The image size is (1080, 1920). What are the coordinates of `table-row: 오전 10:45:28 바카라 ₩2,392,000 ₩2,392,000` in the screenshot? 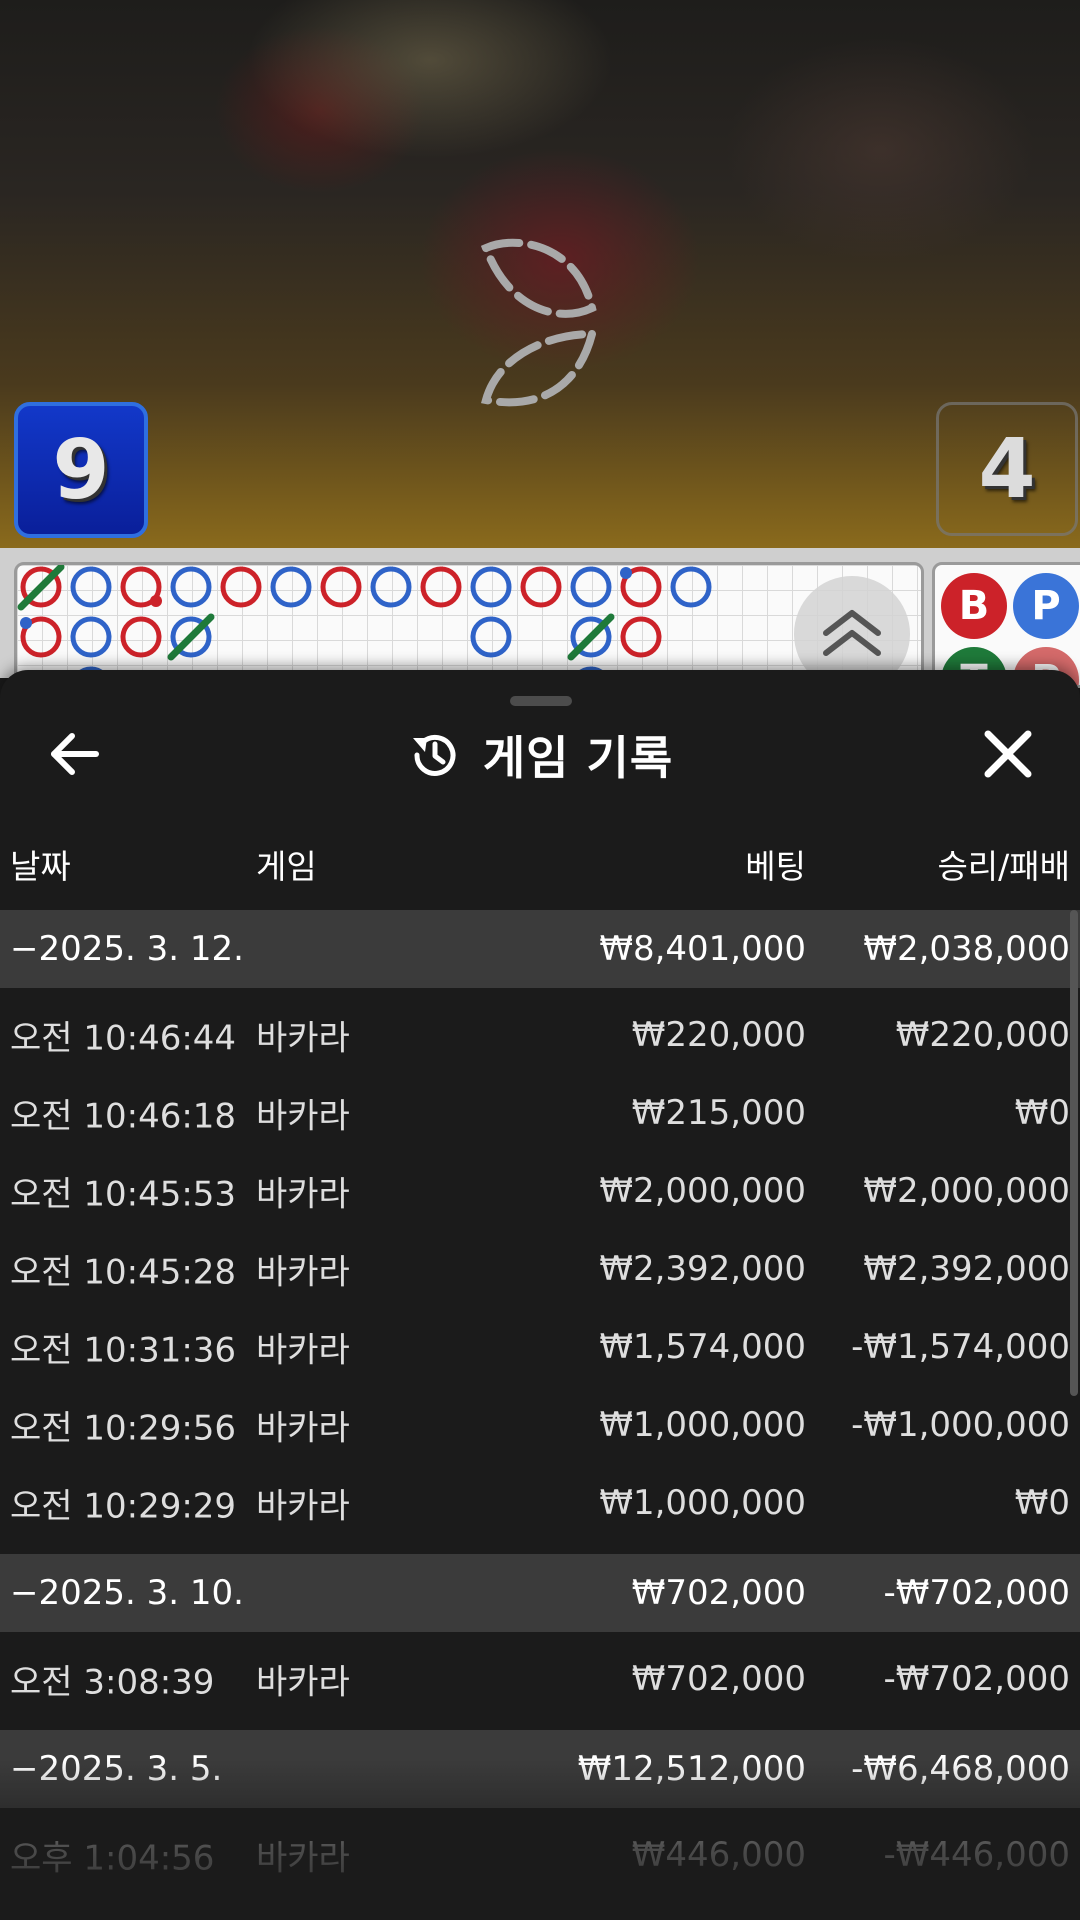 It's located at (540, 1269).